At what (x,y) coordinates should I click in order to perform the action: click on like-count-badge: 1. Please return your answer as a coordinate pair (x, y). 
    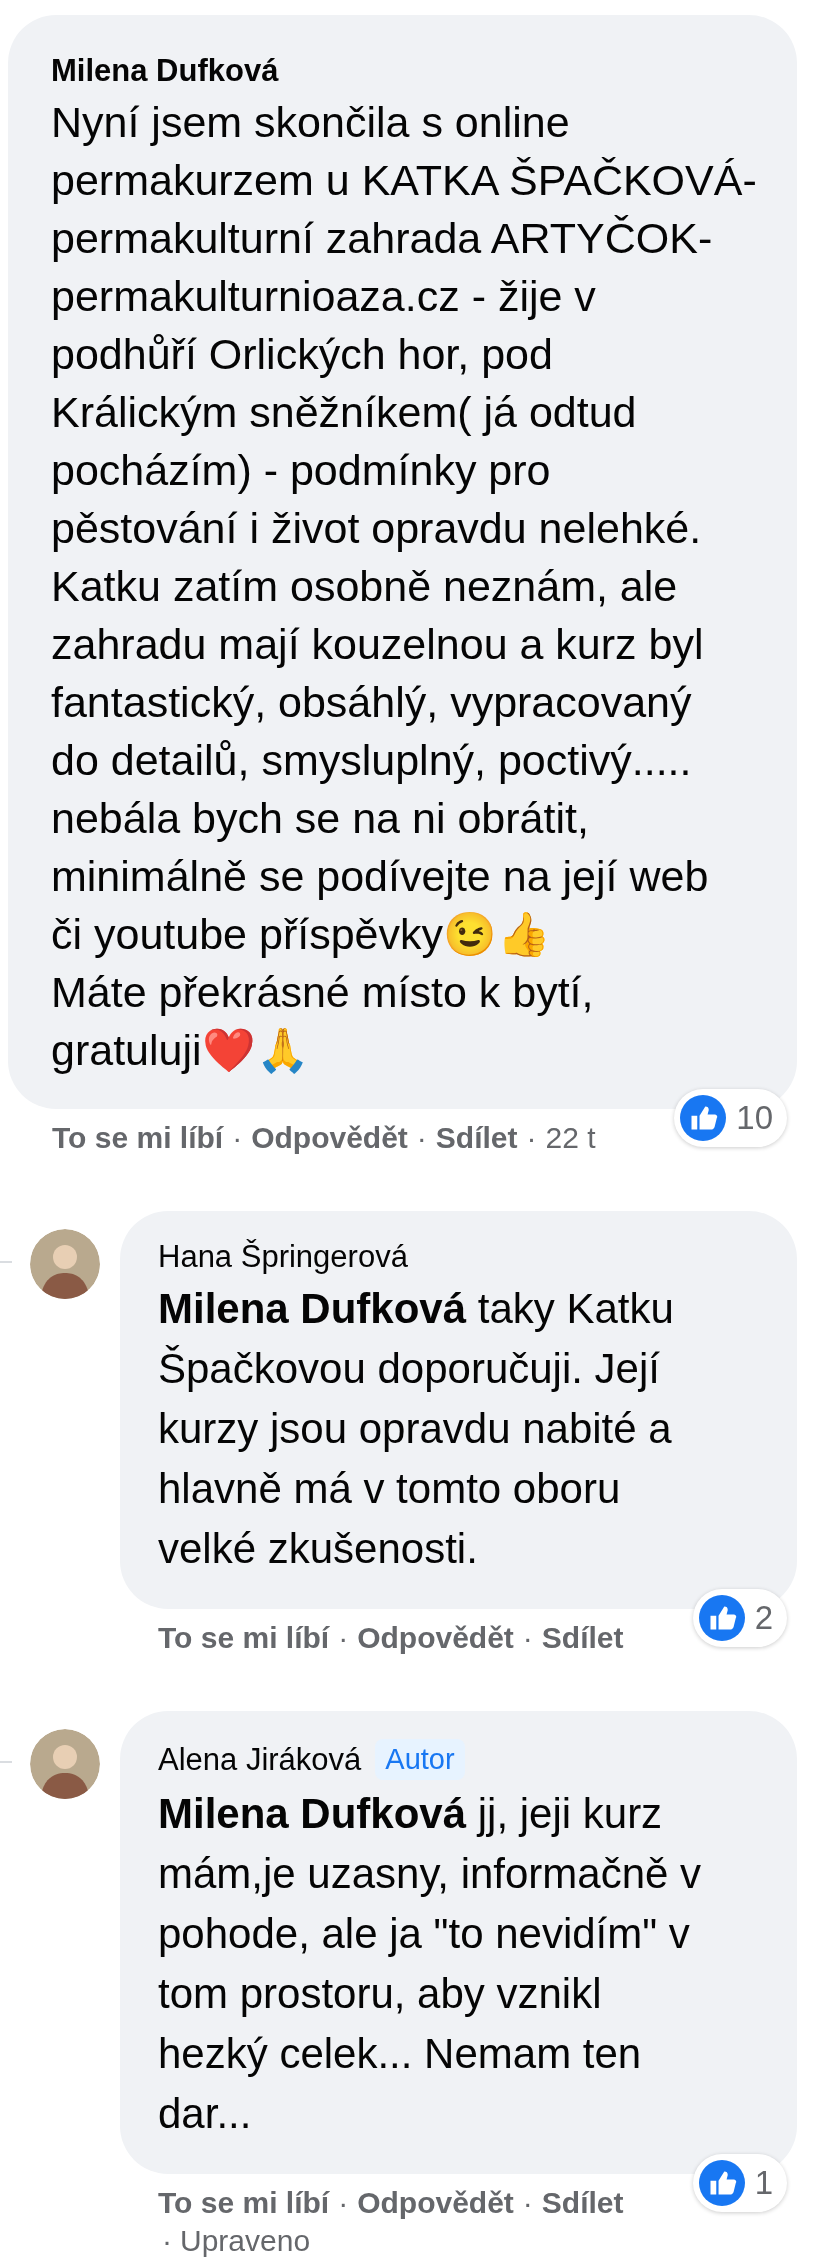
    Looking at the image, I should click on (739, 2183).